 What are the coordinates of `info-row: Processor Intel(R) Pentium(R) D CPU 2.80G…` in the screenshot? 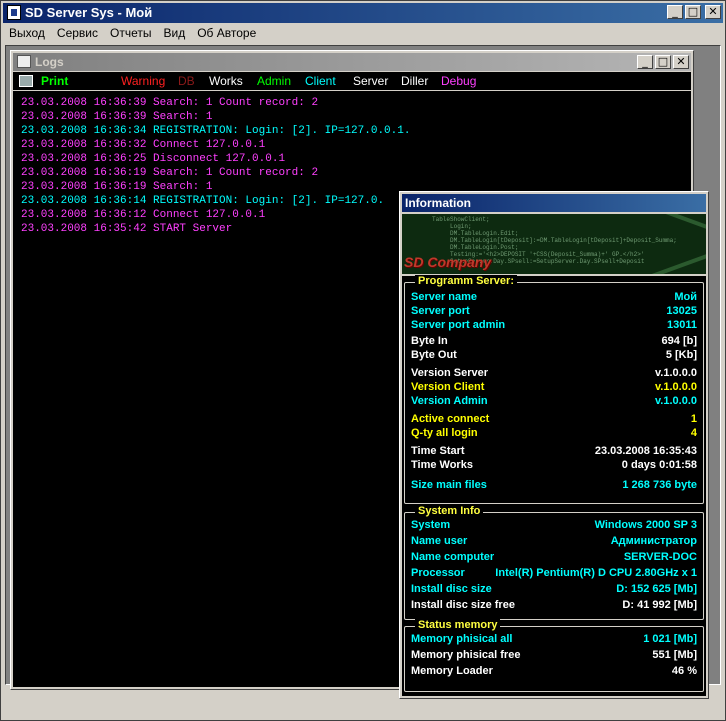 It's located at (554, 574).